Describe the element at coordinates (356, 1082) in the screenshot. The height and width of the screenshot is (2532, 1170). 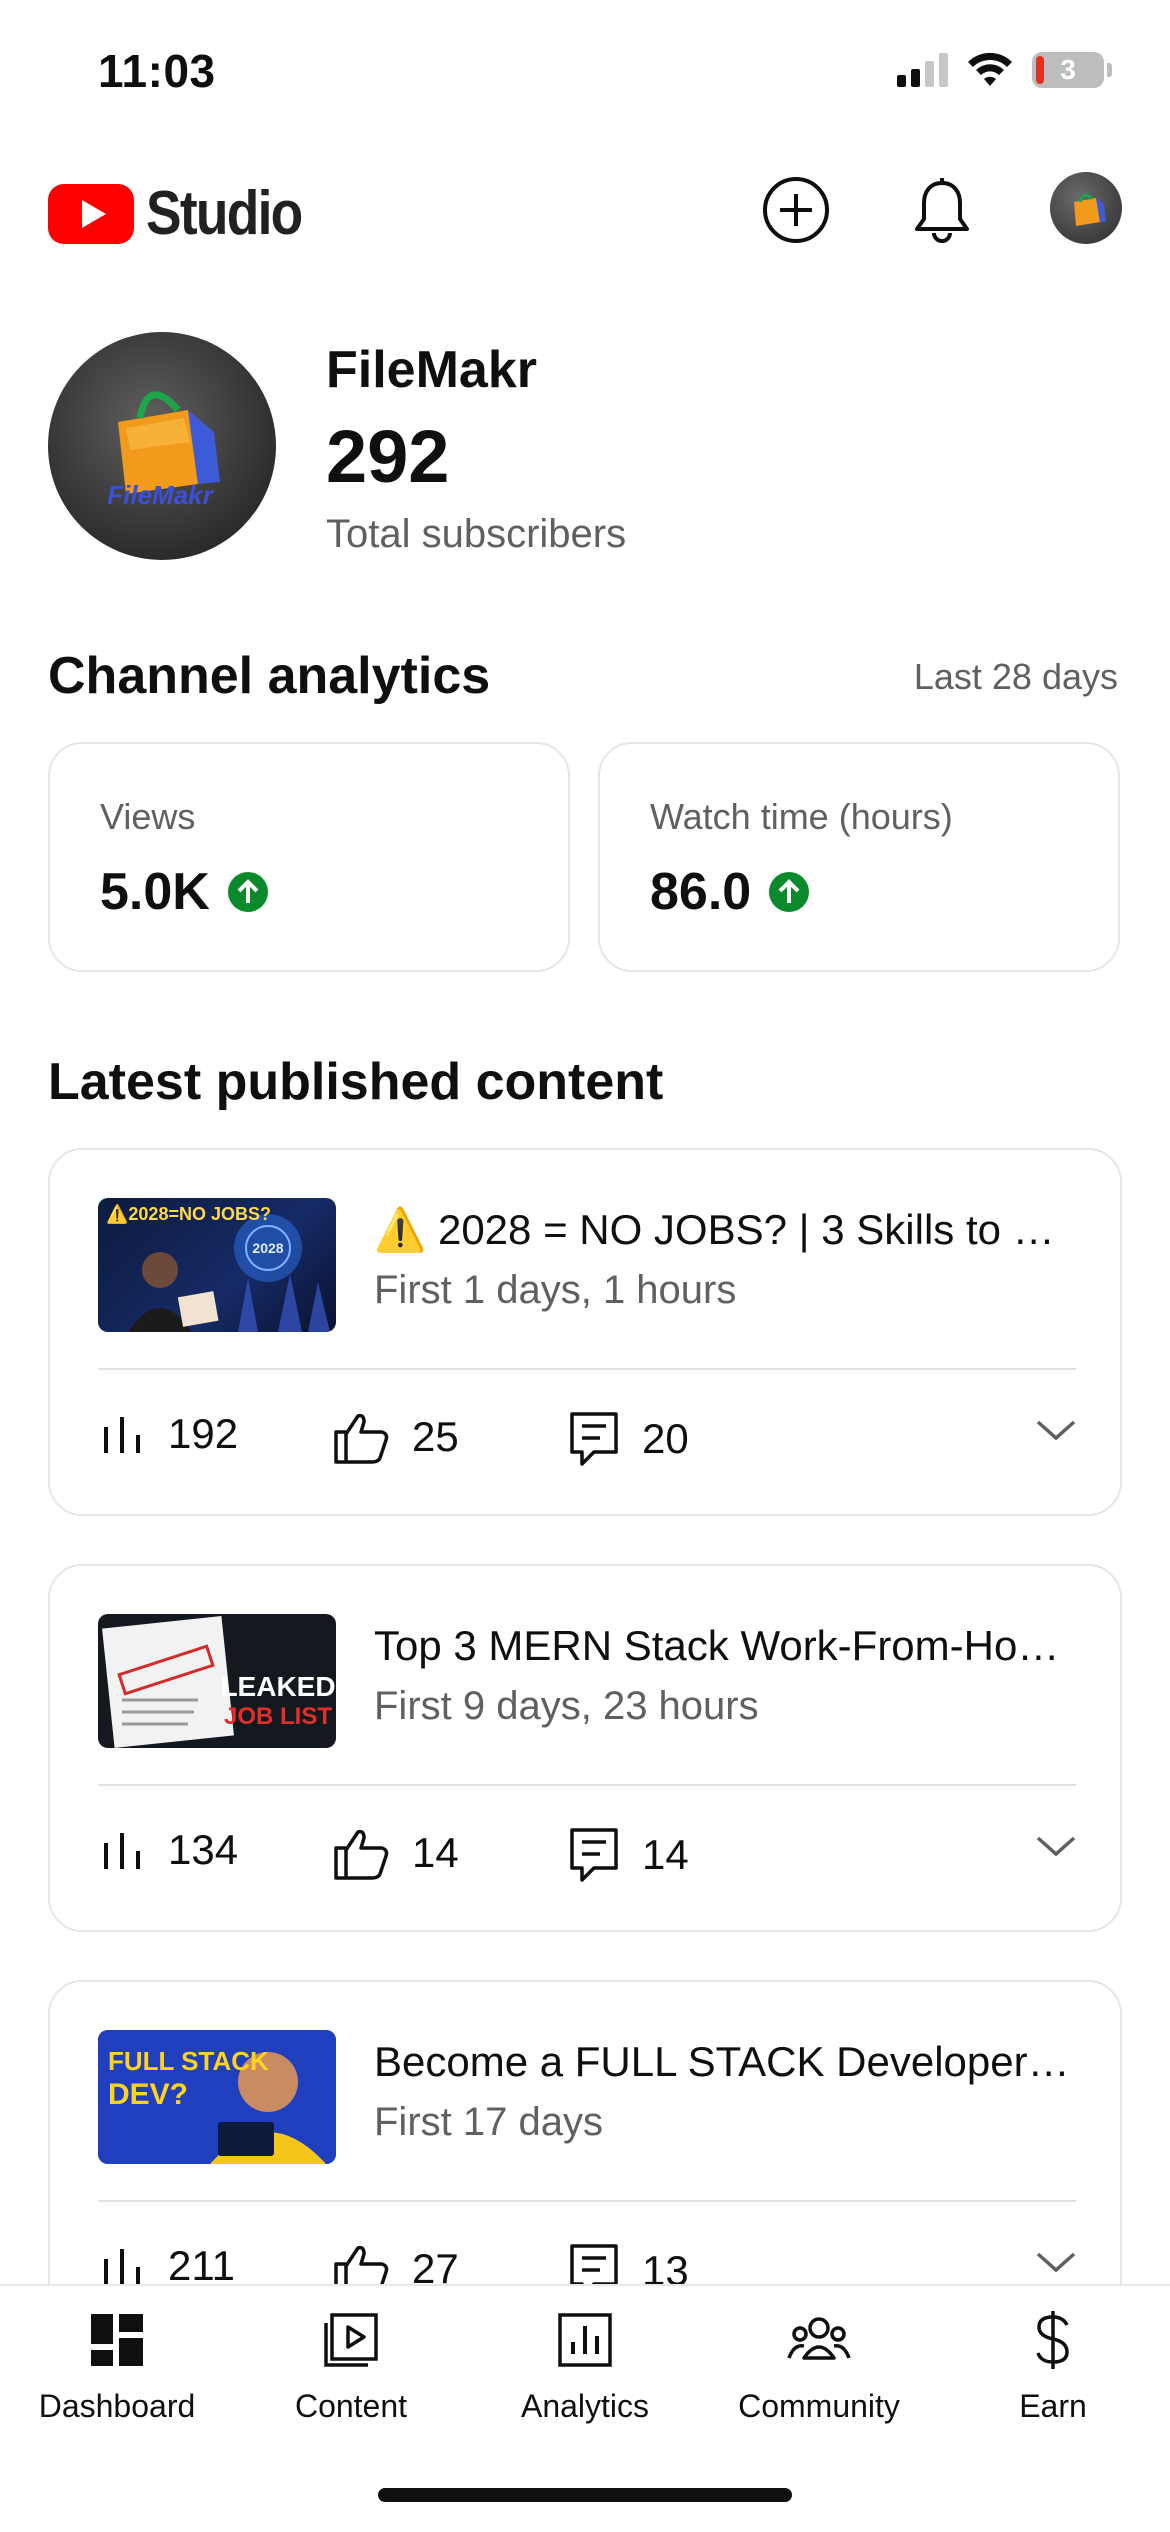
I see `latest-content-title: Latest published content` at that location.